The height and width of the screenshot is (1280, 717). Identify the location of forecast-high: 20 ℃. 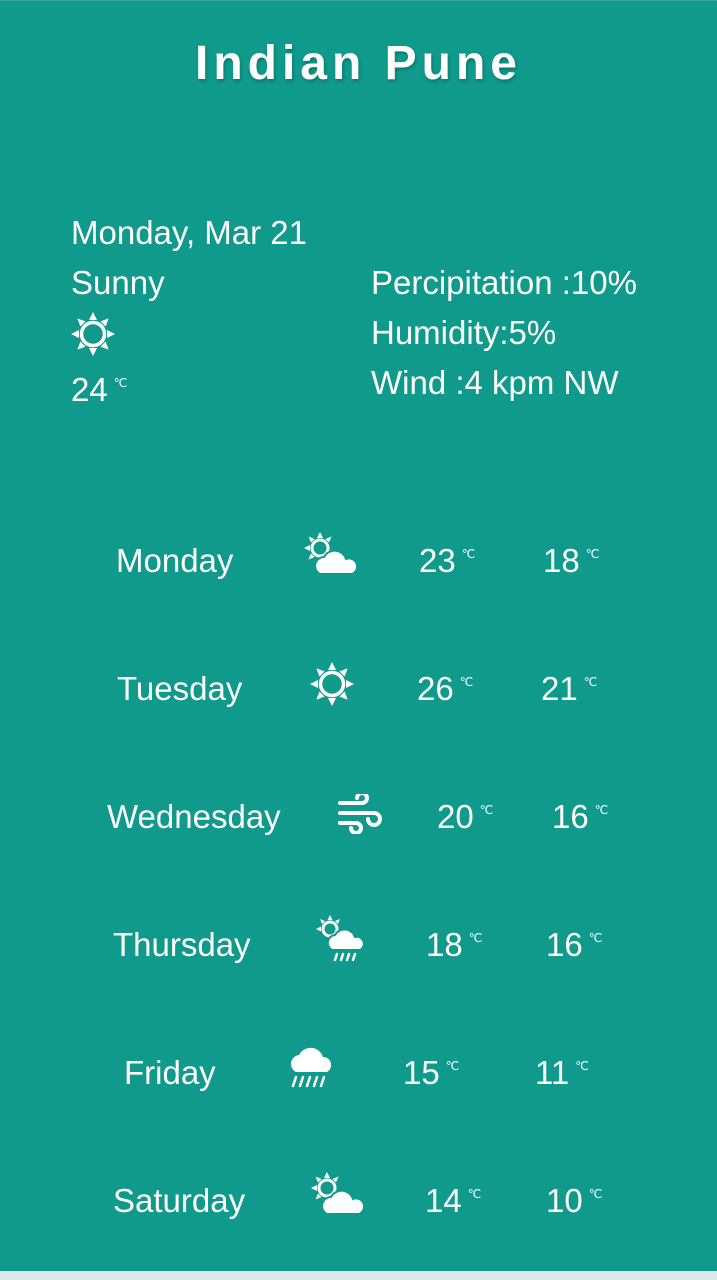
(465, 817).